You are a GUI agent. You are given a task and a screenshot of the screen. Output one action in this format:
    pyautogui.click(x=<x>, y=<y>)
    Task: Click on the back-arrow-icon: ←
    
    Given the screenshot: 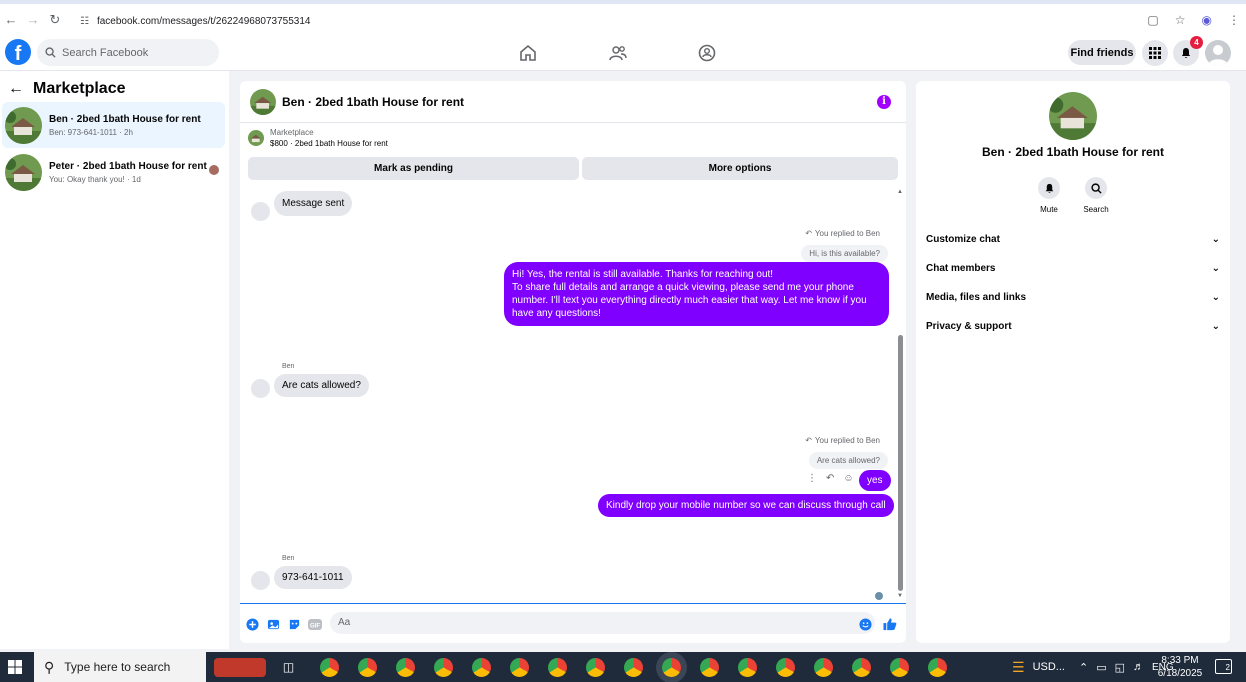 What is the action you would take?
    pyautogui.click(x=16, y=89)
    